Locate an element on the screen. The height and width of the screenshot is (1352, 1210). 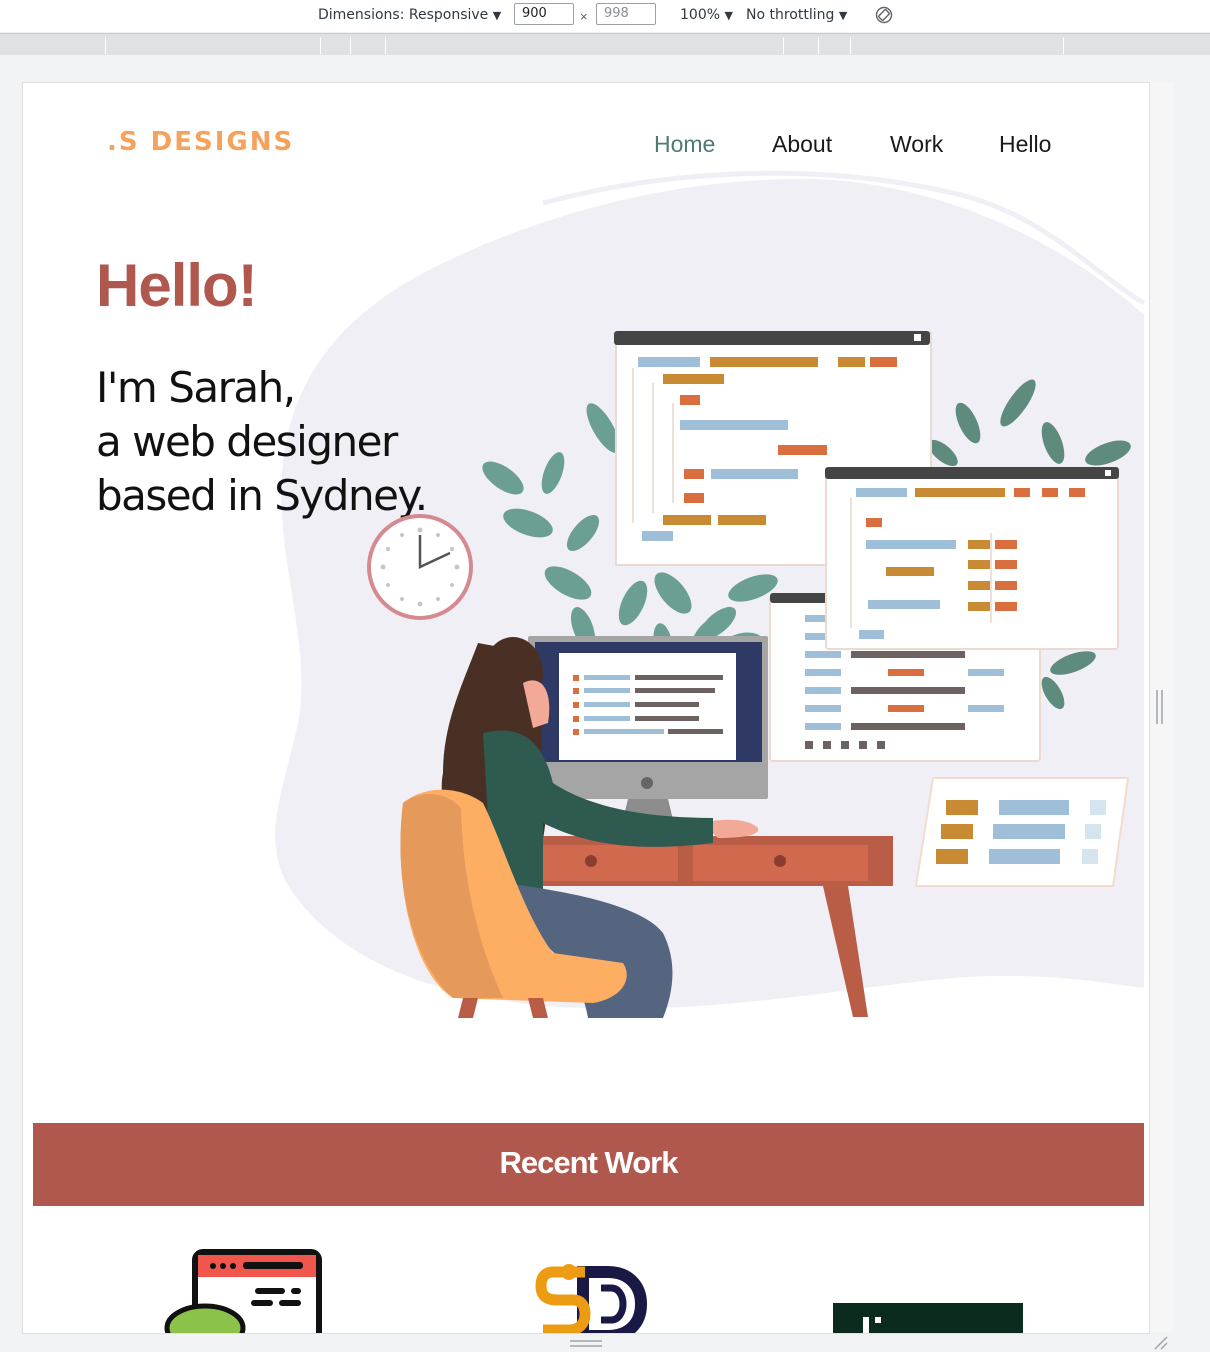
dark-thumbnail-icon is located at coordinates (928, 1318).